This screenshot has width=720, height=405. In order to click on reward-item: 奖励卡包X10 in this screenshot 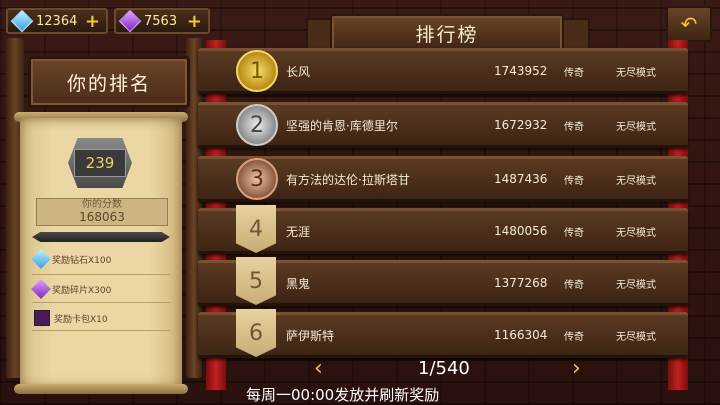, I will do `click(71, 318)`.